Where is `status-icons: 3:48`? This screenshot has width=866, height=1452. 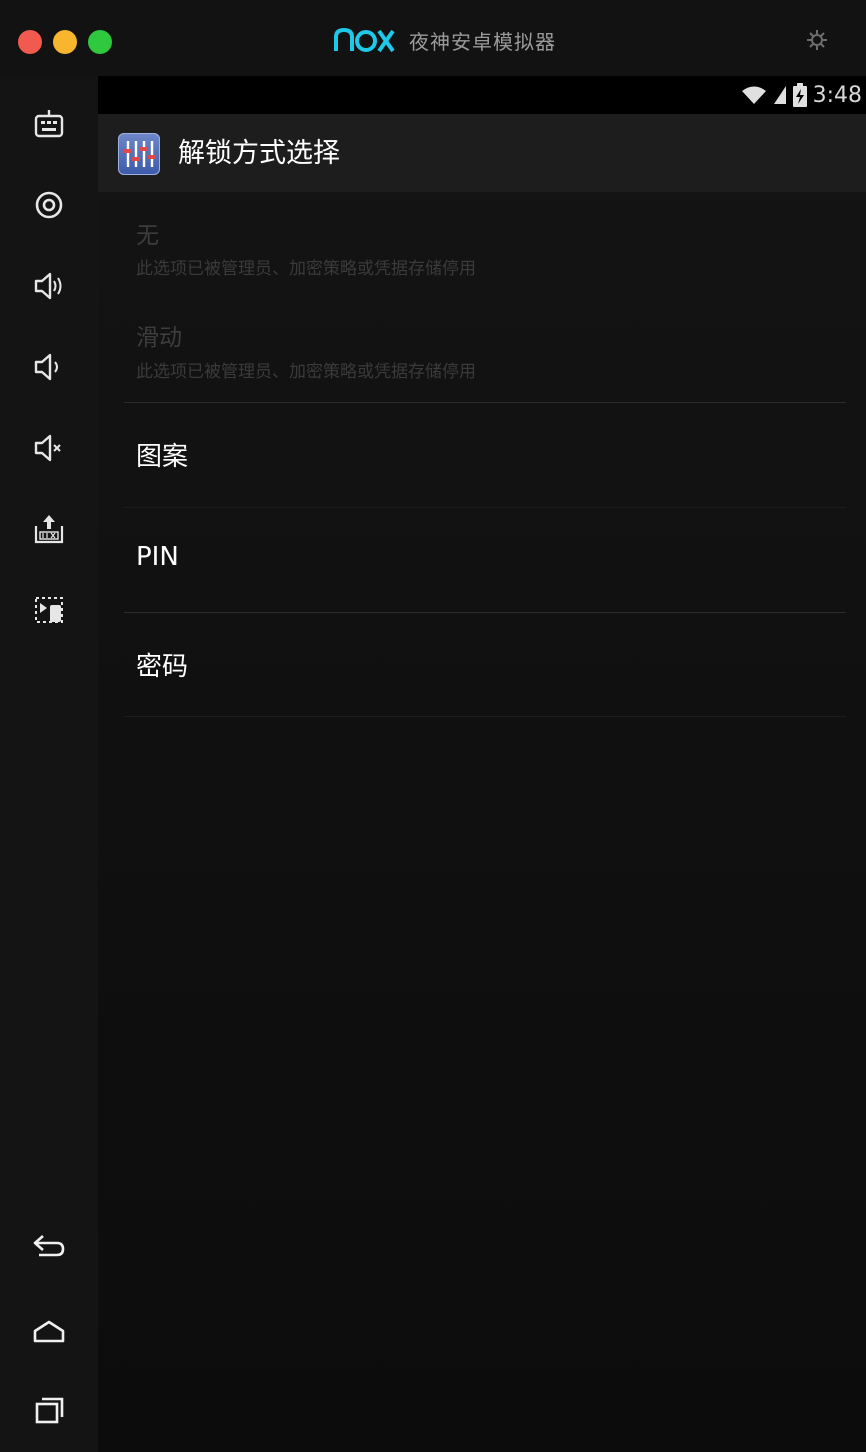
status-icons: 3:48 is located at coordinates (801, 95).